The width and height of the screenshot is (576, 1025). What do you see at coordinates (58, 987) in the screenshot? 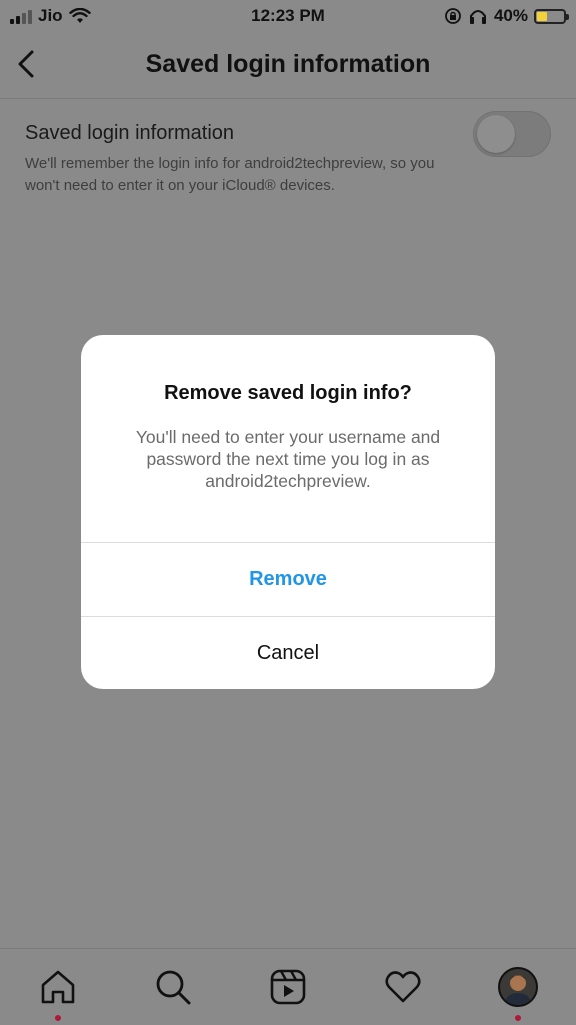
I see `home-icon` at bounding box center [58, 987].